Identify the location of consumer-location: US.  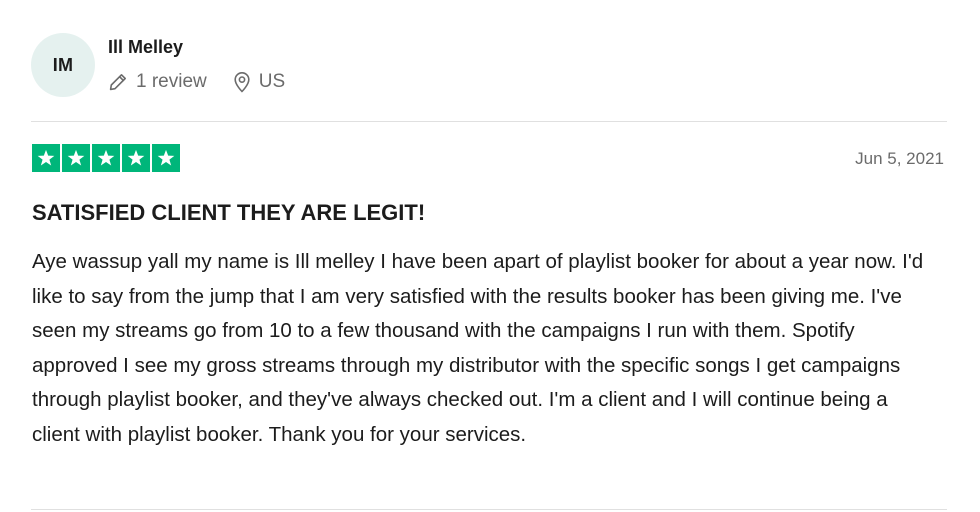
(259, 82).